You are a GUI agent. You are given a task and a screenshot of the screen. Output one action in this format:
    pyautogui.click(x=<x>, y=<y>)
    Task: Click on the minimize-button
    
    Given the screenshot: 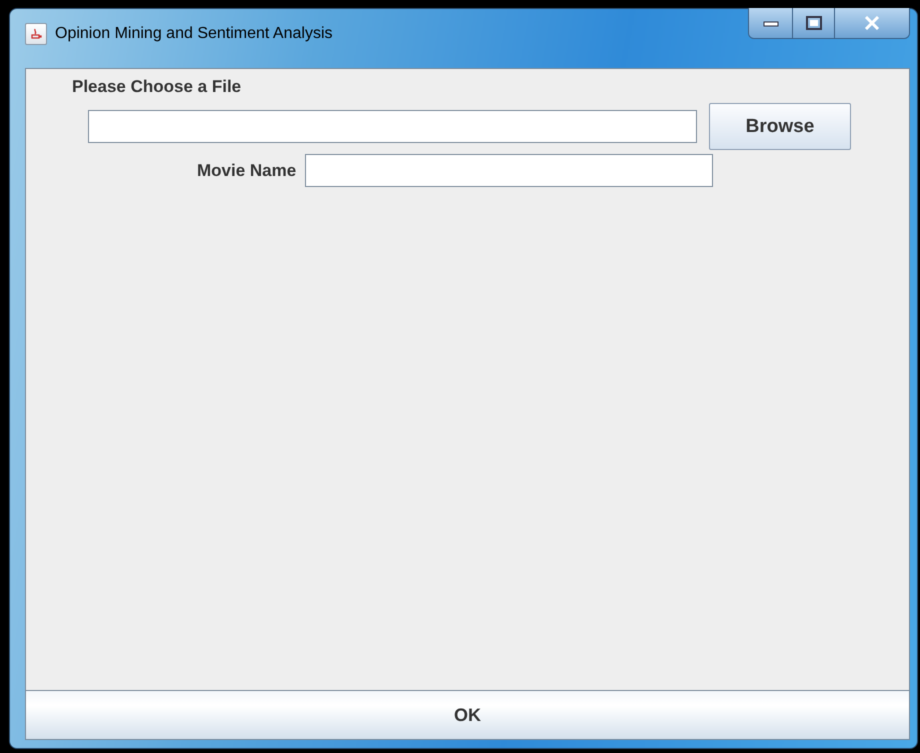 What is the action you would take?
    pyautogui.click(x=771, y=23)
    